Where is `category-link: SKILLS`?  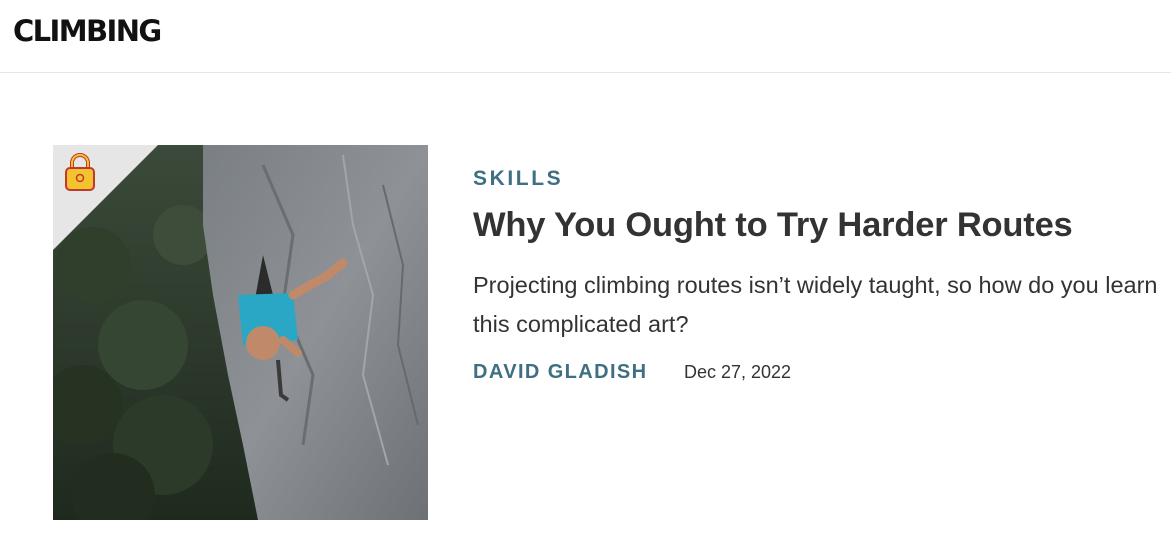
category-link: SKILLS is located at coordinates (518, 179).